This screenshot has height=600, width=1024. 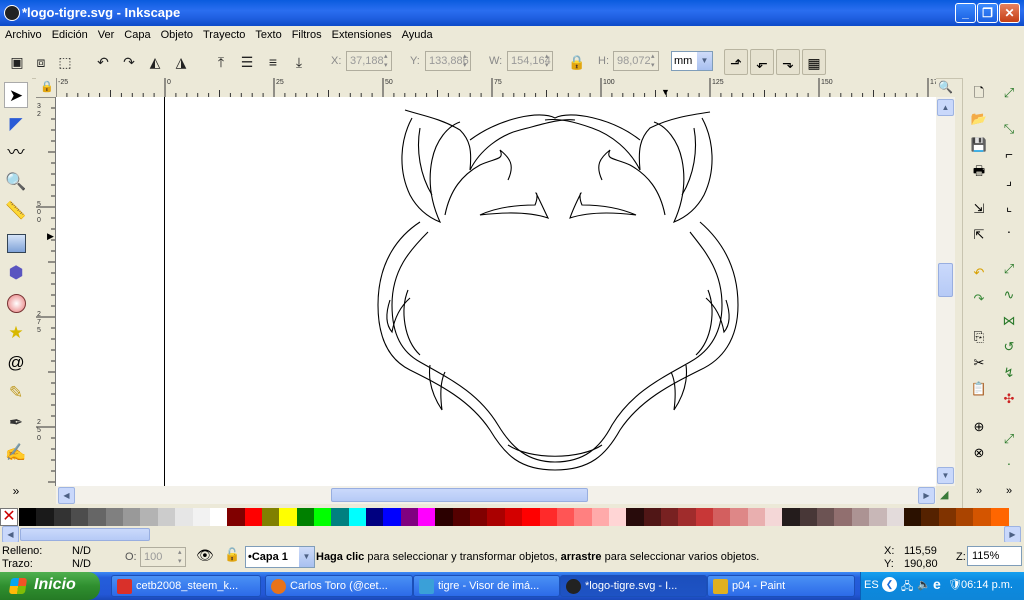 I want to click on lock-icon: 🔒, so click(x=577, y=62).